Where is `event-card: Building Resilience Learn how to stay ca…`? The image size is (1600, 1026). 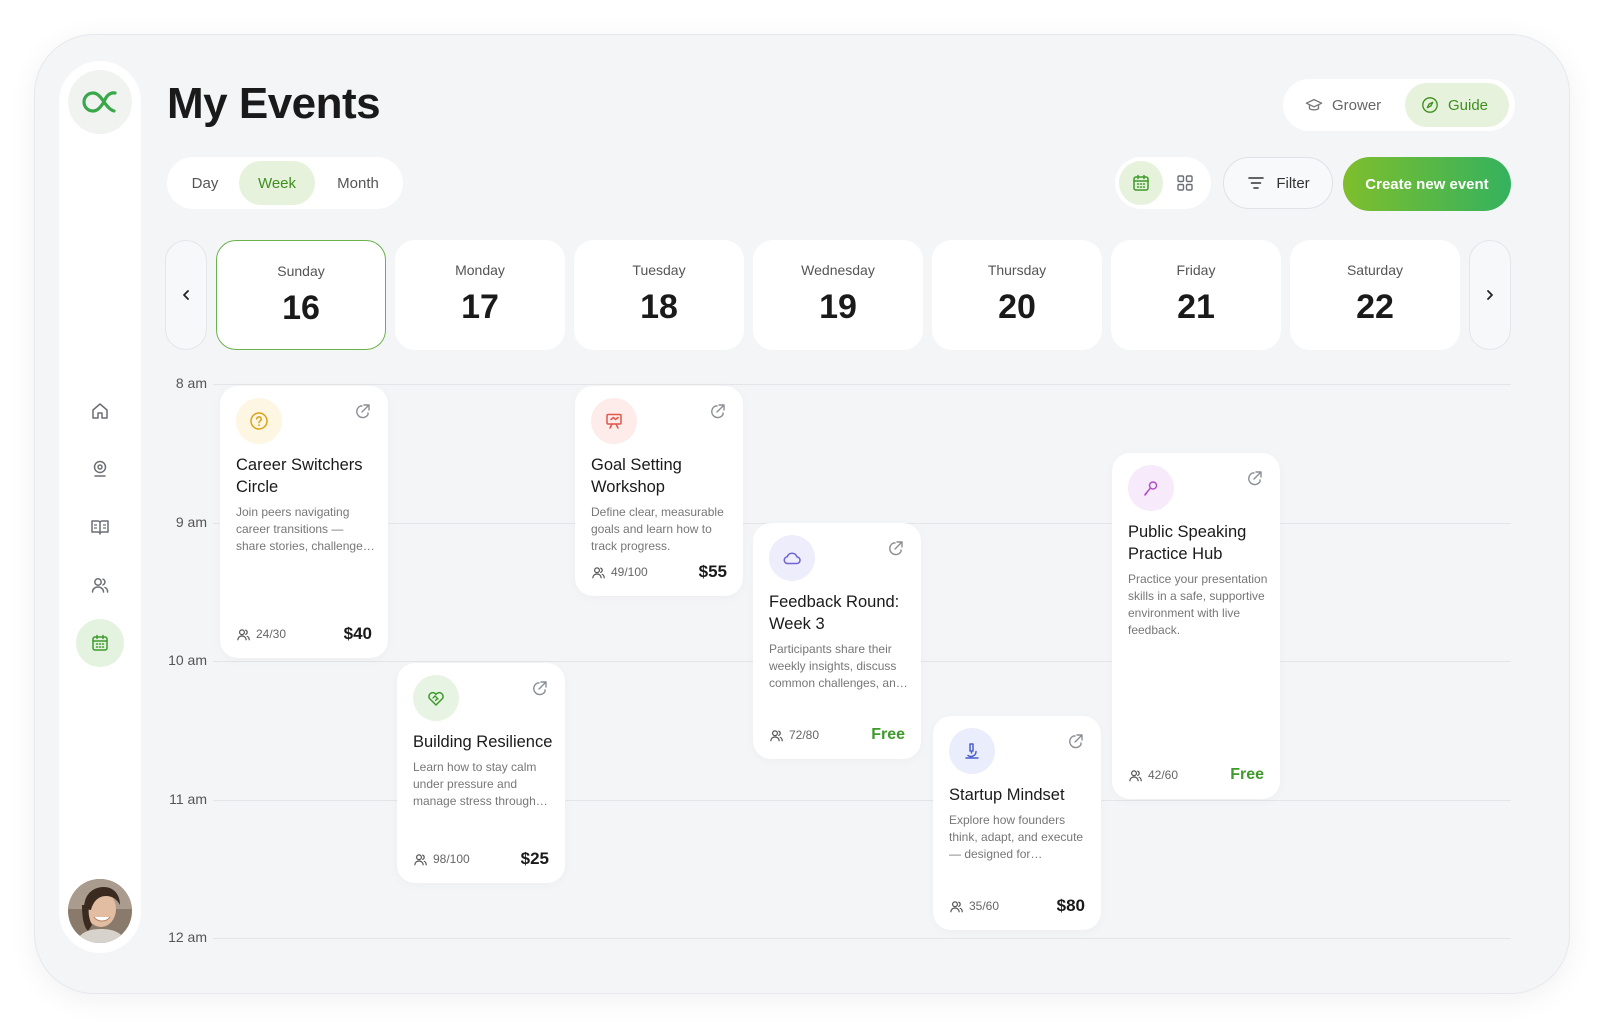
event-card: Building Resilience Learn how to stay ca… is located at coordinates (481, 773).